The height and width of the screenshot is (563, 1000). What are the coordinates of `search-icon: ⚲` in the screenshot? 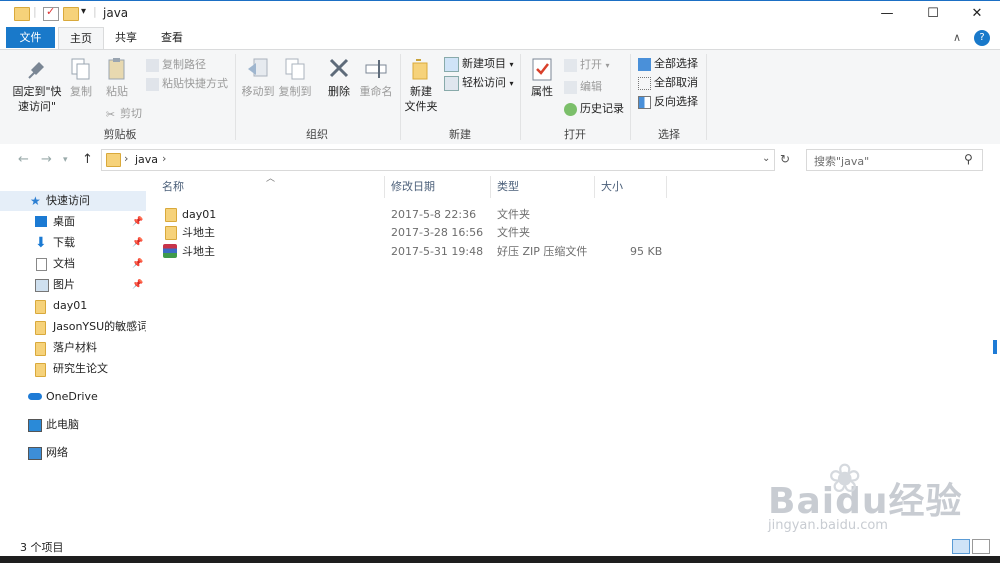 It's located at (968, 159).